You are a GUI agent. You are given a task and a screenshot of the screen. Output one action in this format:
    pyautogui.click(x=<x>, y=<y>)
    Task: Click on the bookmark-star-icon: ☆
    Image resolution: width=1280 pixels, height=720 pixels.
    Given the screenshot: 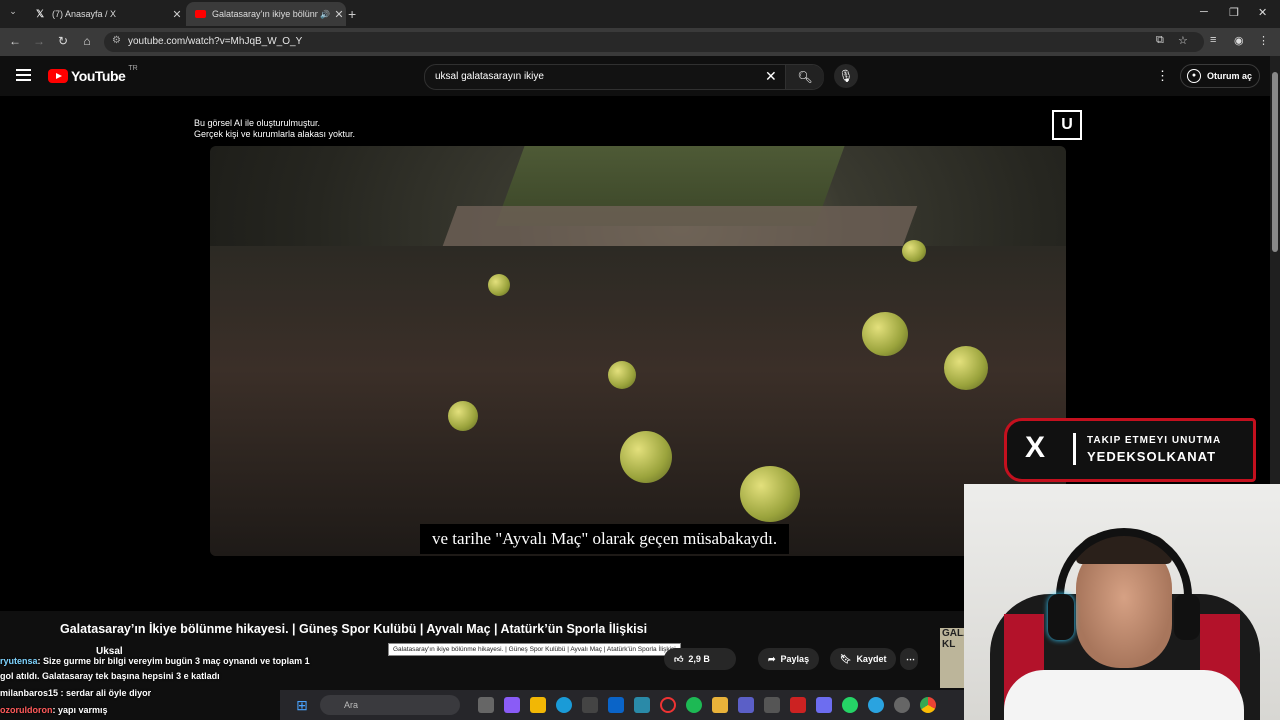 What is the action you would take?
    pyautogui.click(x=1183, y=40)
    